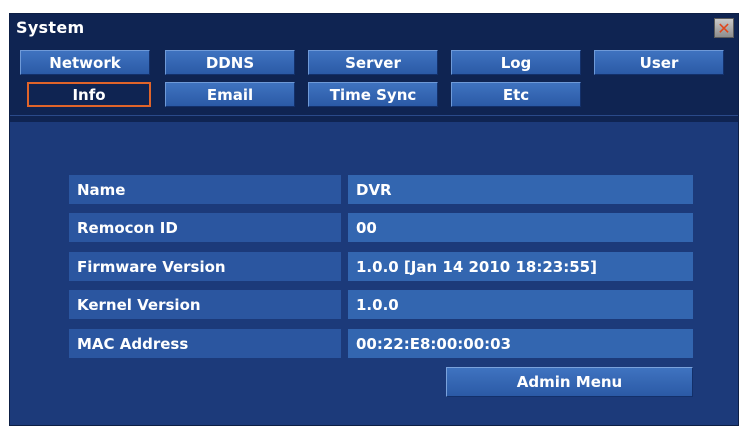 The image size is (749, 438). I want to click on close-button: ✕, so click(724, 28).